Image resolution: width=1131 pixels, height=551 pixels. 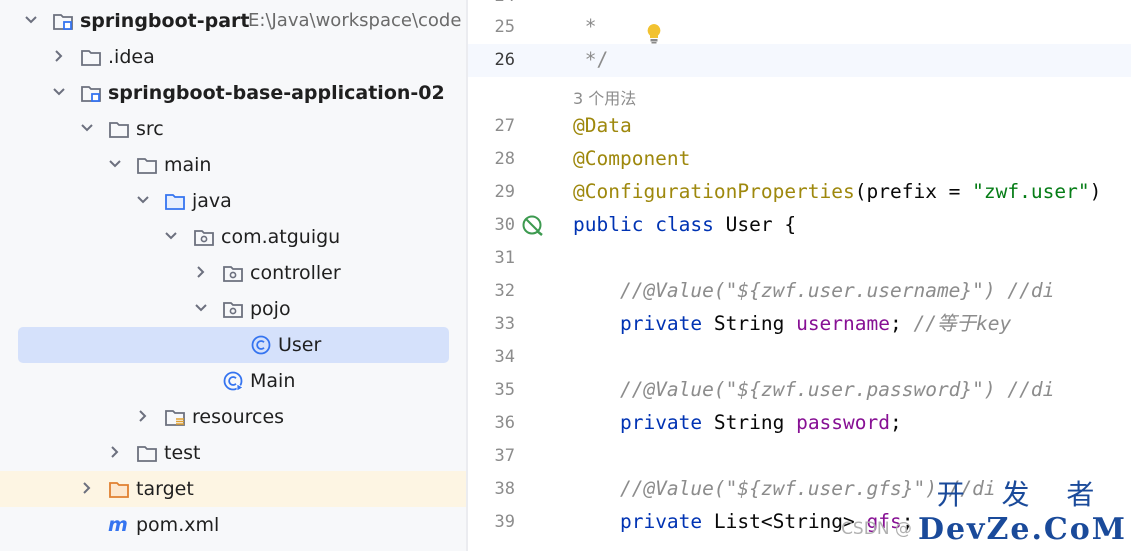 I want to click on tree-label: main, so click(x=188, y=165).